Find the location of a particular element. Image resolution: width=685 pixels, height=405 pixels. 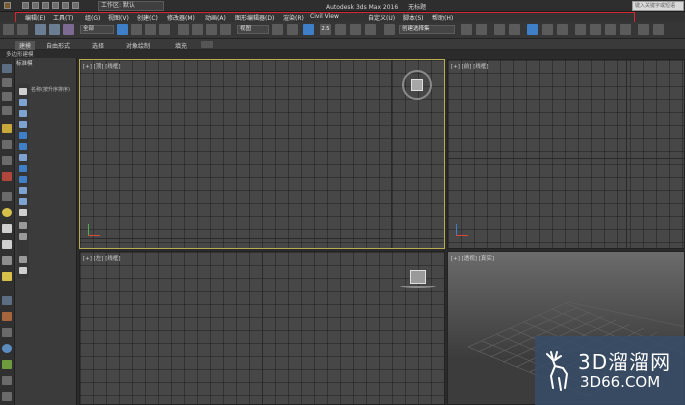

pivot-center-icon is located at coordinates (277, 29).